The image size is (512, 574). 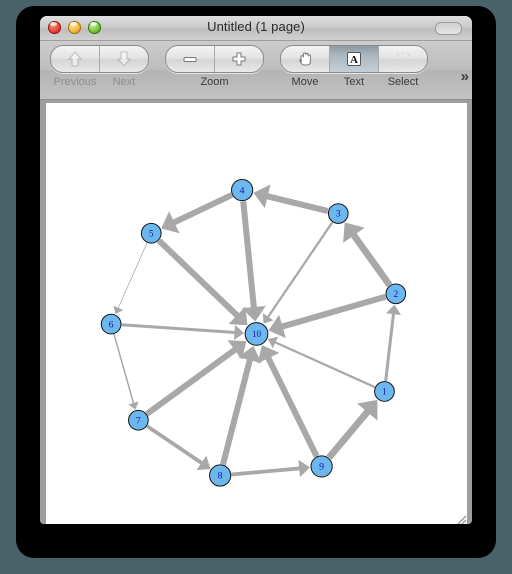 I want to click on graph-node-2: 2, so click(x=396, y=294).